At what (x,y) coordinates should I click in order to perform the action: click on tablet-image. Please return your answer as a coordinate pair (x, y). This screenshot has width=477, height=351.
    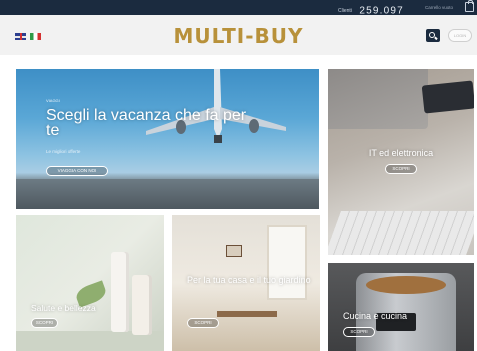
    Looking at the image, I should click on (447, 97).